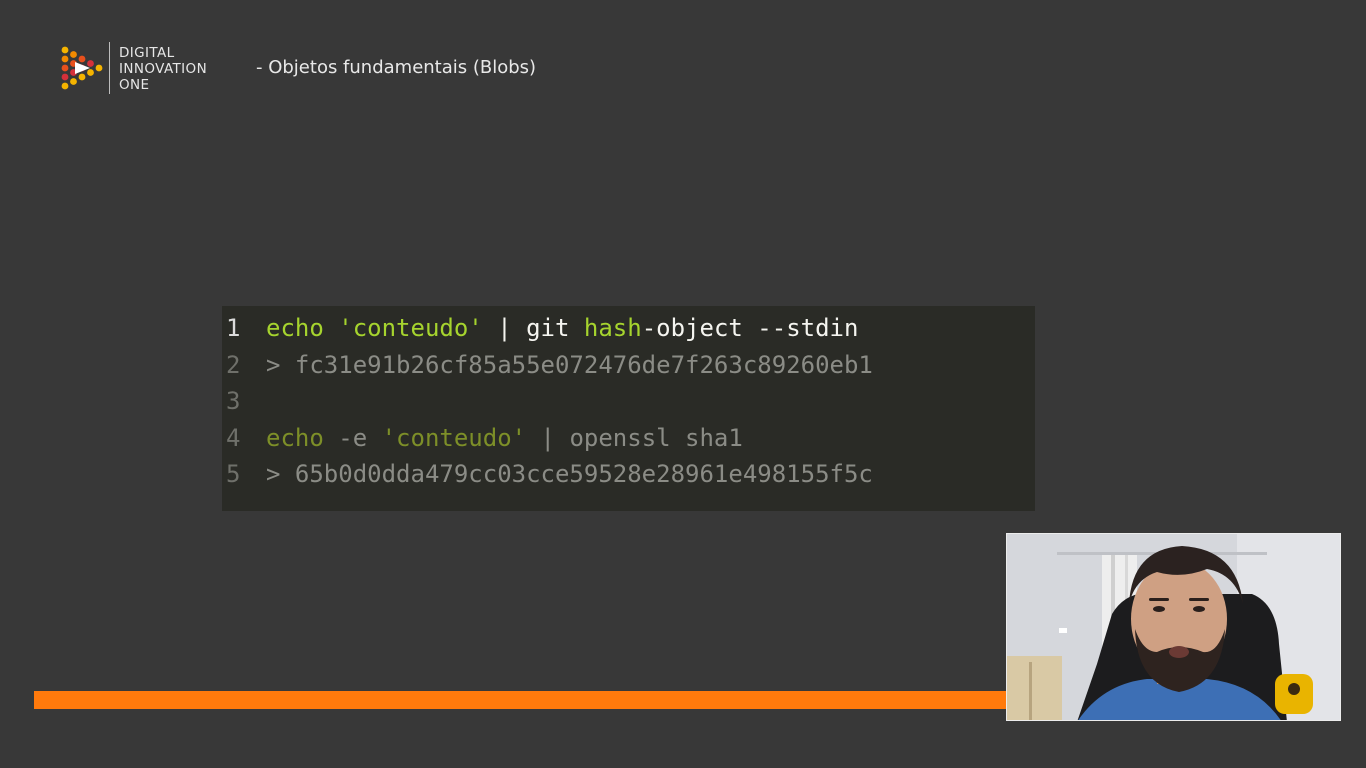  I want to click on slide-title: - Objetos fundamentais (Blobs), so click(396, 67).